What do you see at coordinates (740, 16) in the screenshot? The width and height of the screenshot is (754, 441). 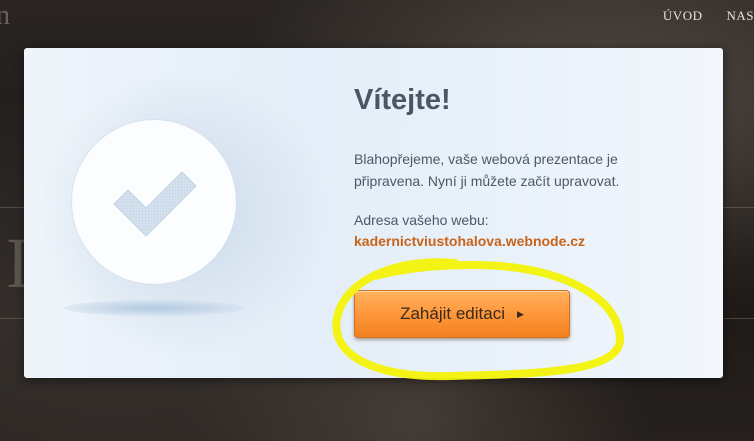 I see `nav-item-nas: NAS` at bounding box center [740, 16].